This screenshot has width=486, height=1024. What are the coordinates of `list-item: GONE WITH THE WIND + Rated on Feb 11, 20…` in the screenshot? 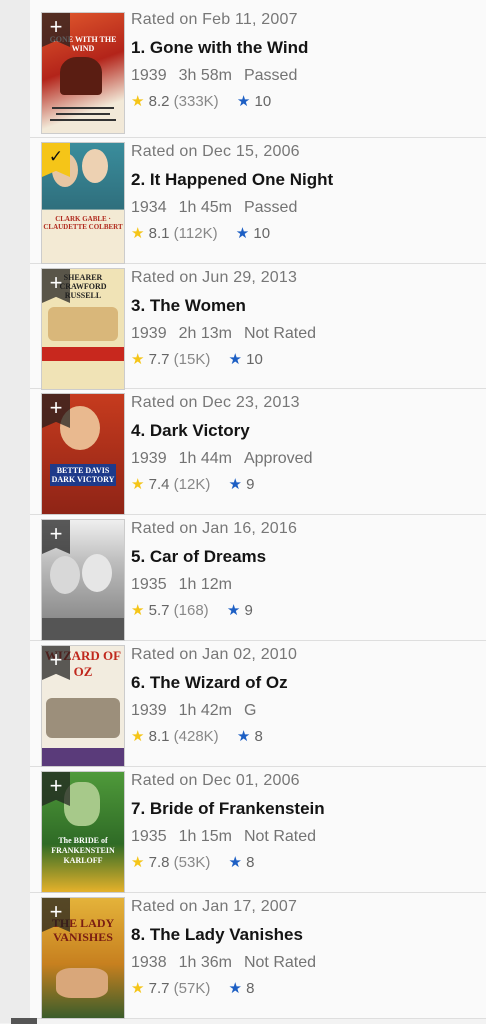 It's located at (258, 69).